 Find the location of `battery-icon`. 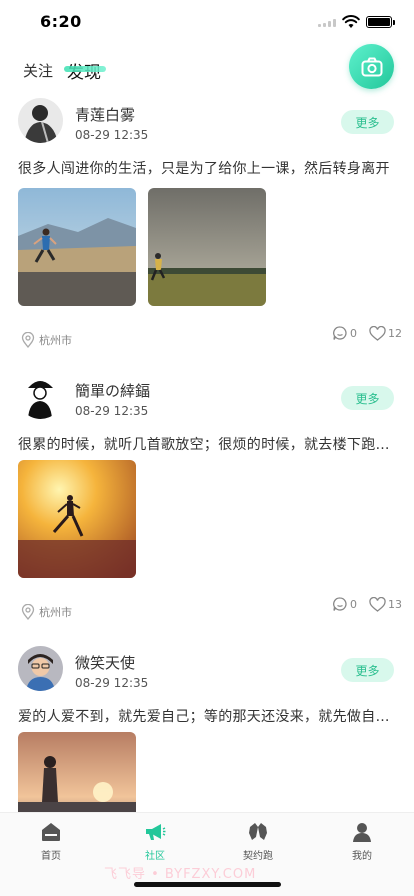

battery-icon is located at coordinates (380, 22).